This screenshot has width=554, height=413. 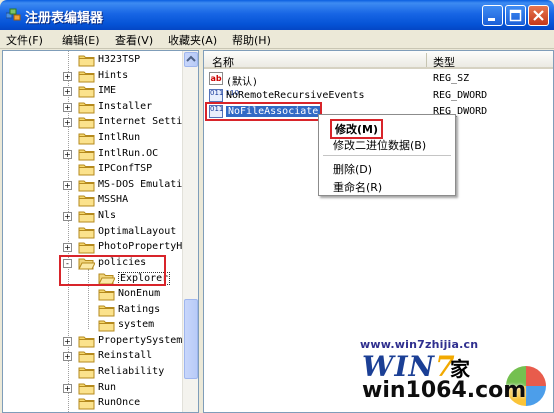 I want to click on scroll-up-button, so click(x=191, y=59).